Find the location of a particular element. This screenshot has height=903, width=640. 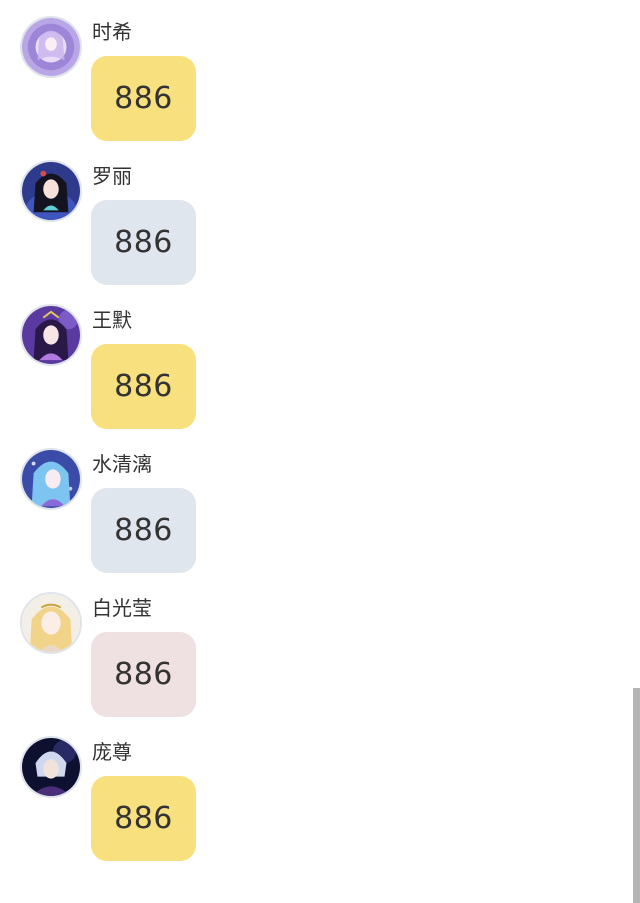

sender-name: 水清漓 is located at coordinates (122, 464).